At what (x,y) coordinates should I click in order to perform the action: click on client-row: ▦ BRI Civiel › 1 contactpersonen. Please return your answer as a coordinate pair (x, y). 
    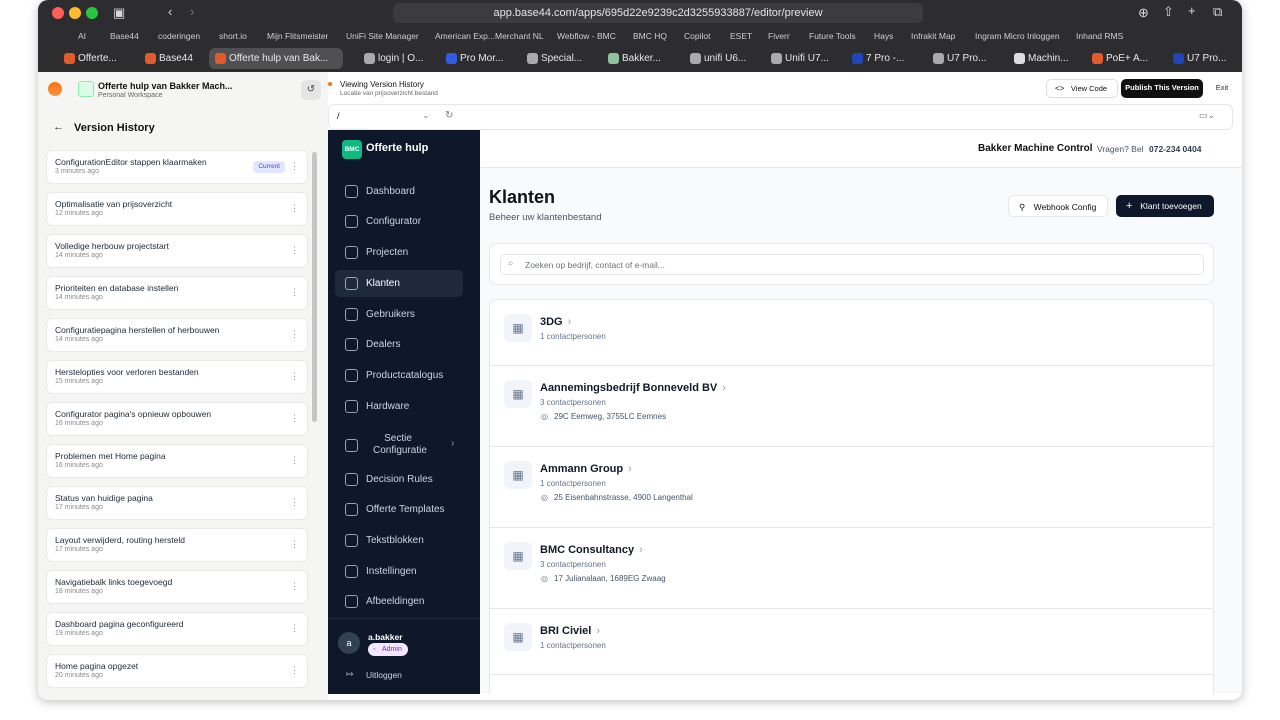
    Looking at the image, I should click on (851, 642).